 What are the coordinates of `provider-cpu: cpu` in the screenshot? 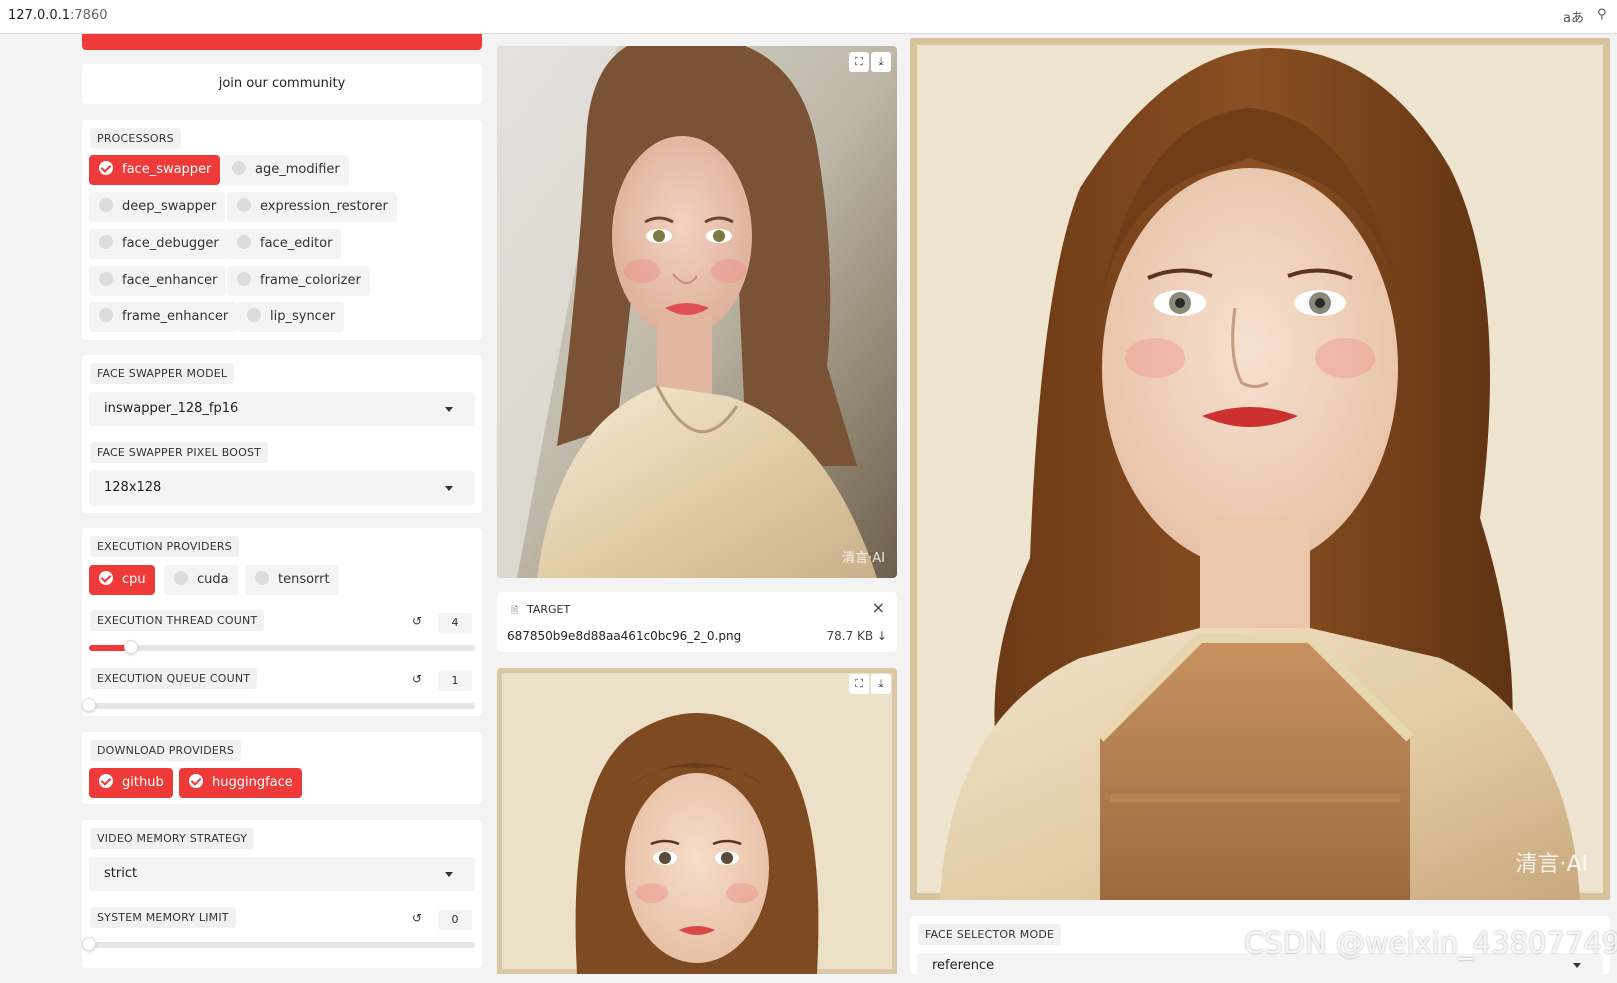 It's located at (122, 580).